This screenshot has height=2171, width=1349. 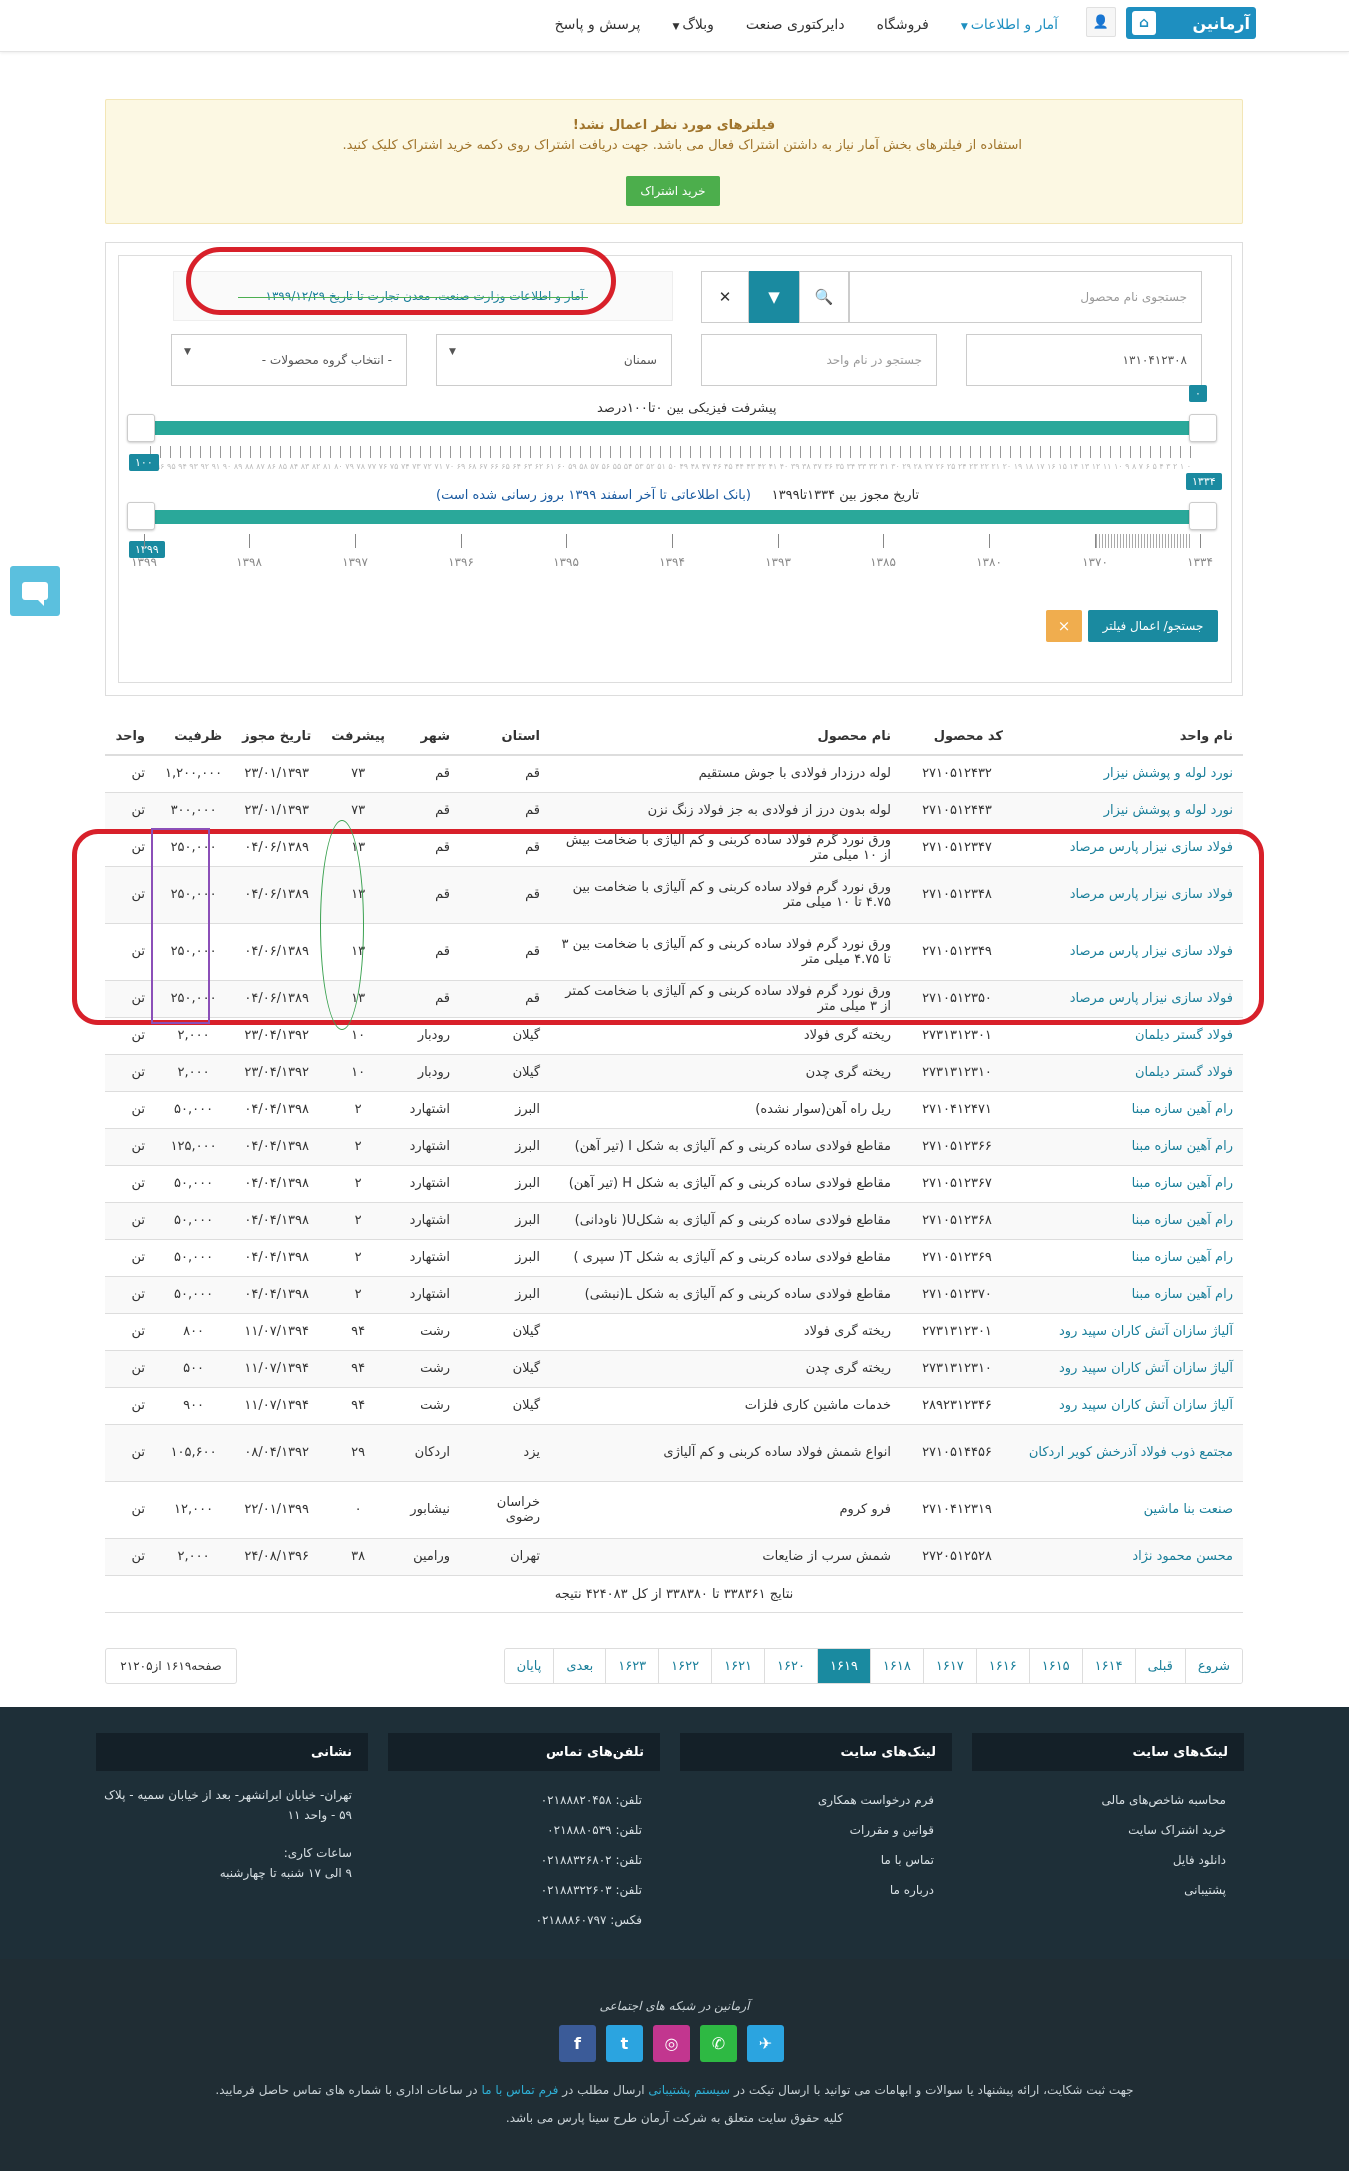 What do you see at coordinates (1055, 1666) in the screenshot?
I see `page-link: ۱۶۱۵` at bounding box center [1055, 1666].